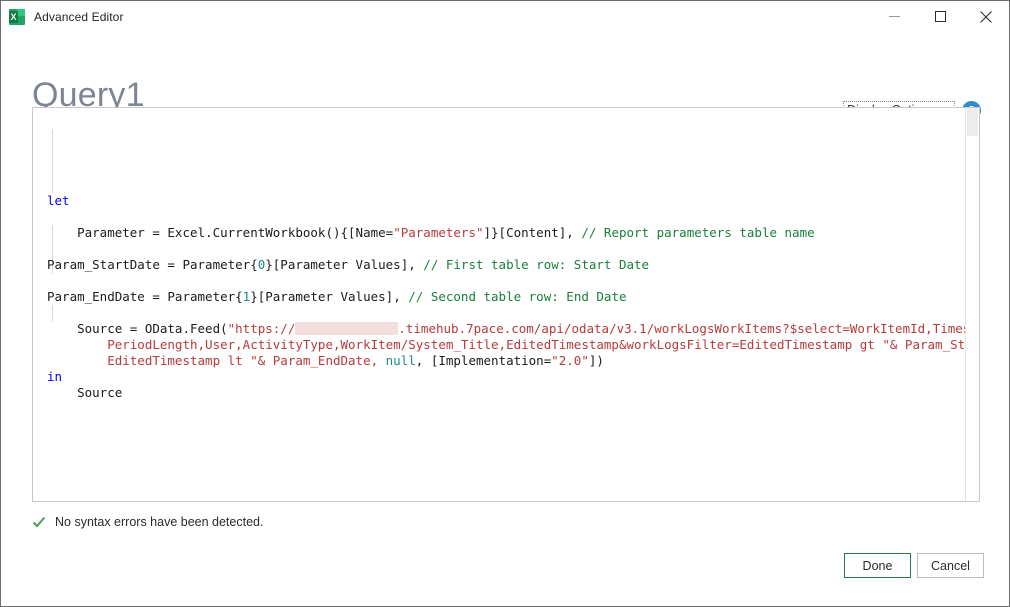 The width and height of the screenshot is (1010, 607). What do you see at coordinates (17, 16) in the screenshot?
I see `excel-icon: X` at bounding box center [17, 16].